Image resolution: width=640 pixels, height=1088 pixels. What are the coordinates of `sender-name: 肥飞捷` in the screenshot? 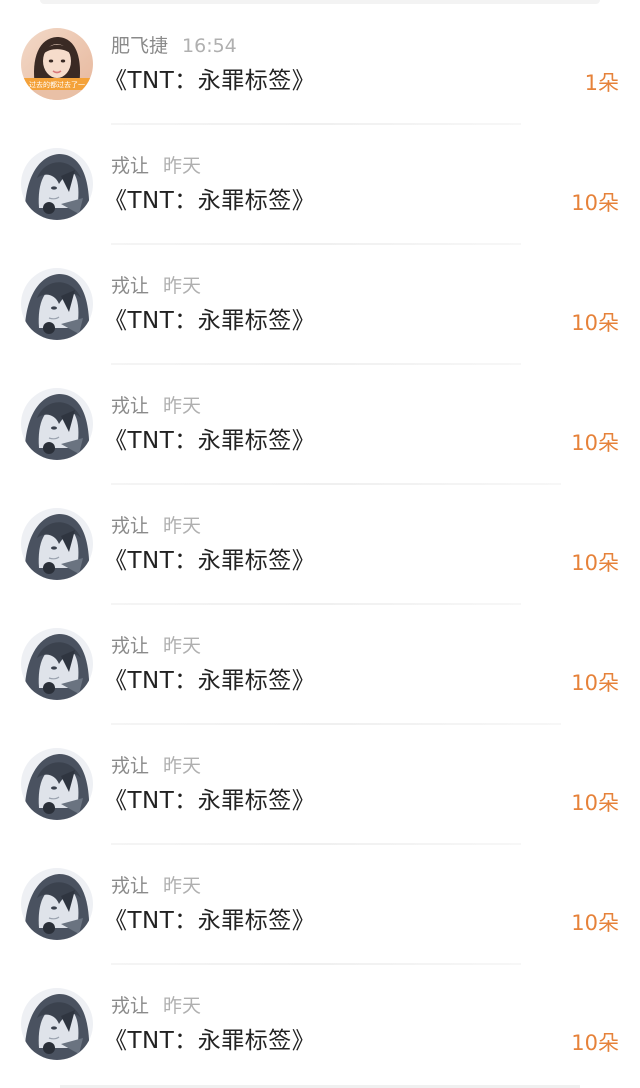 It's located at (139, 46).